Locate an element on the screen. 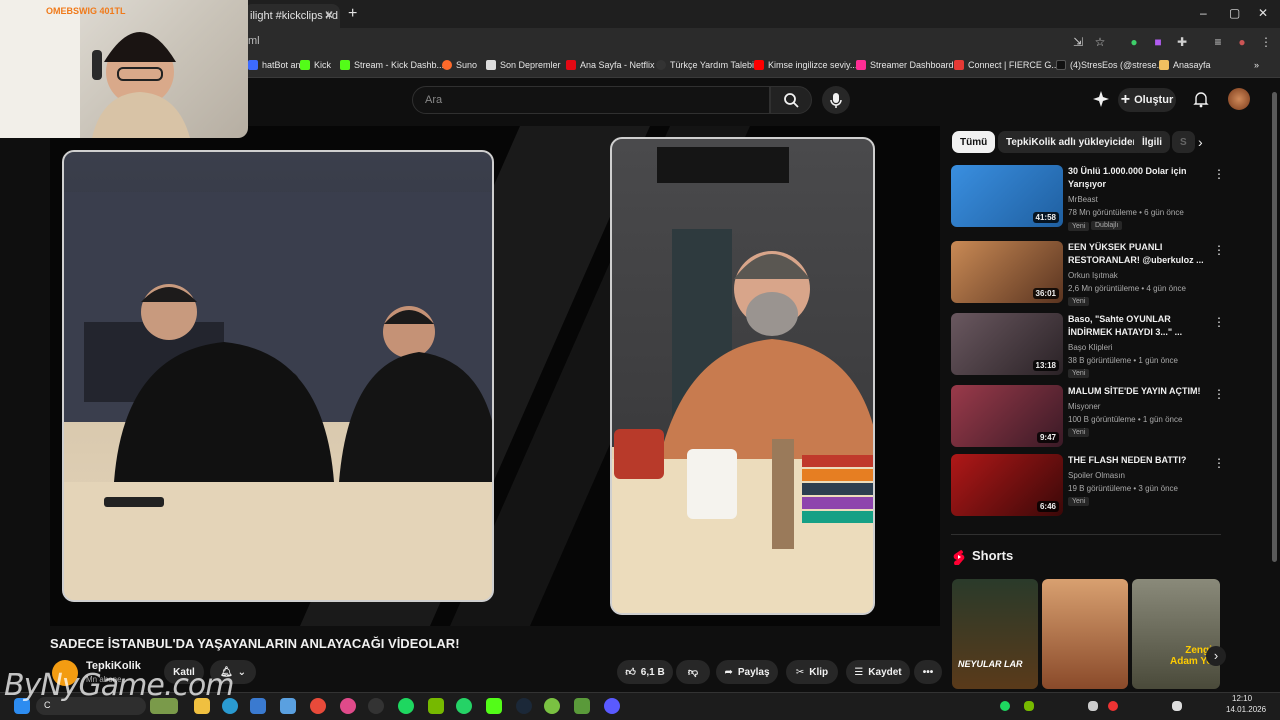 The image size is (1280, 720). recommendation-title: THE FLASH NEDEN BATTI? is located at coordinates (1137, 460).